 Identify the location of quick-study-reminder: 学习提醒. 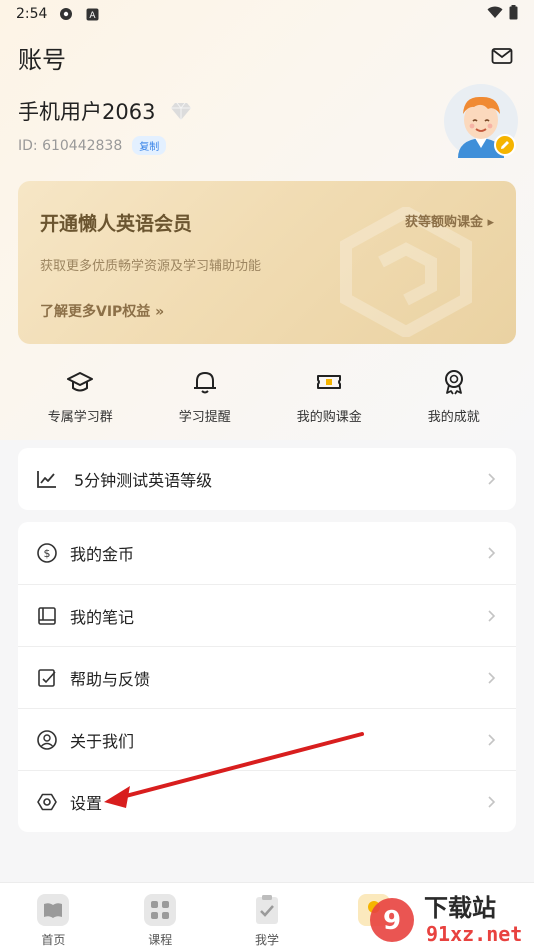
(205, 396).